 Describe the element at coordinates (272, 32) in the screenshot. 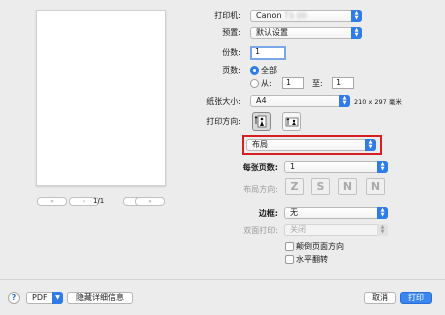

I see `presets-value: 默认设置` at that location.